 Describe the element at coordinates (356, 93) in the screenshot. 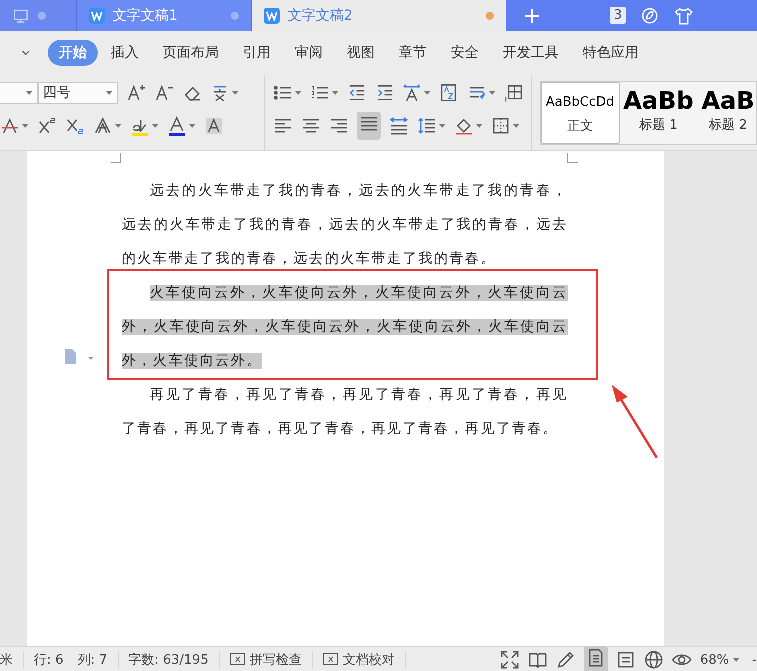

I see `decrease-indent-icon` at that location.